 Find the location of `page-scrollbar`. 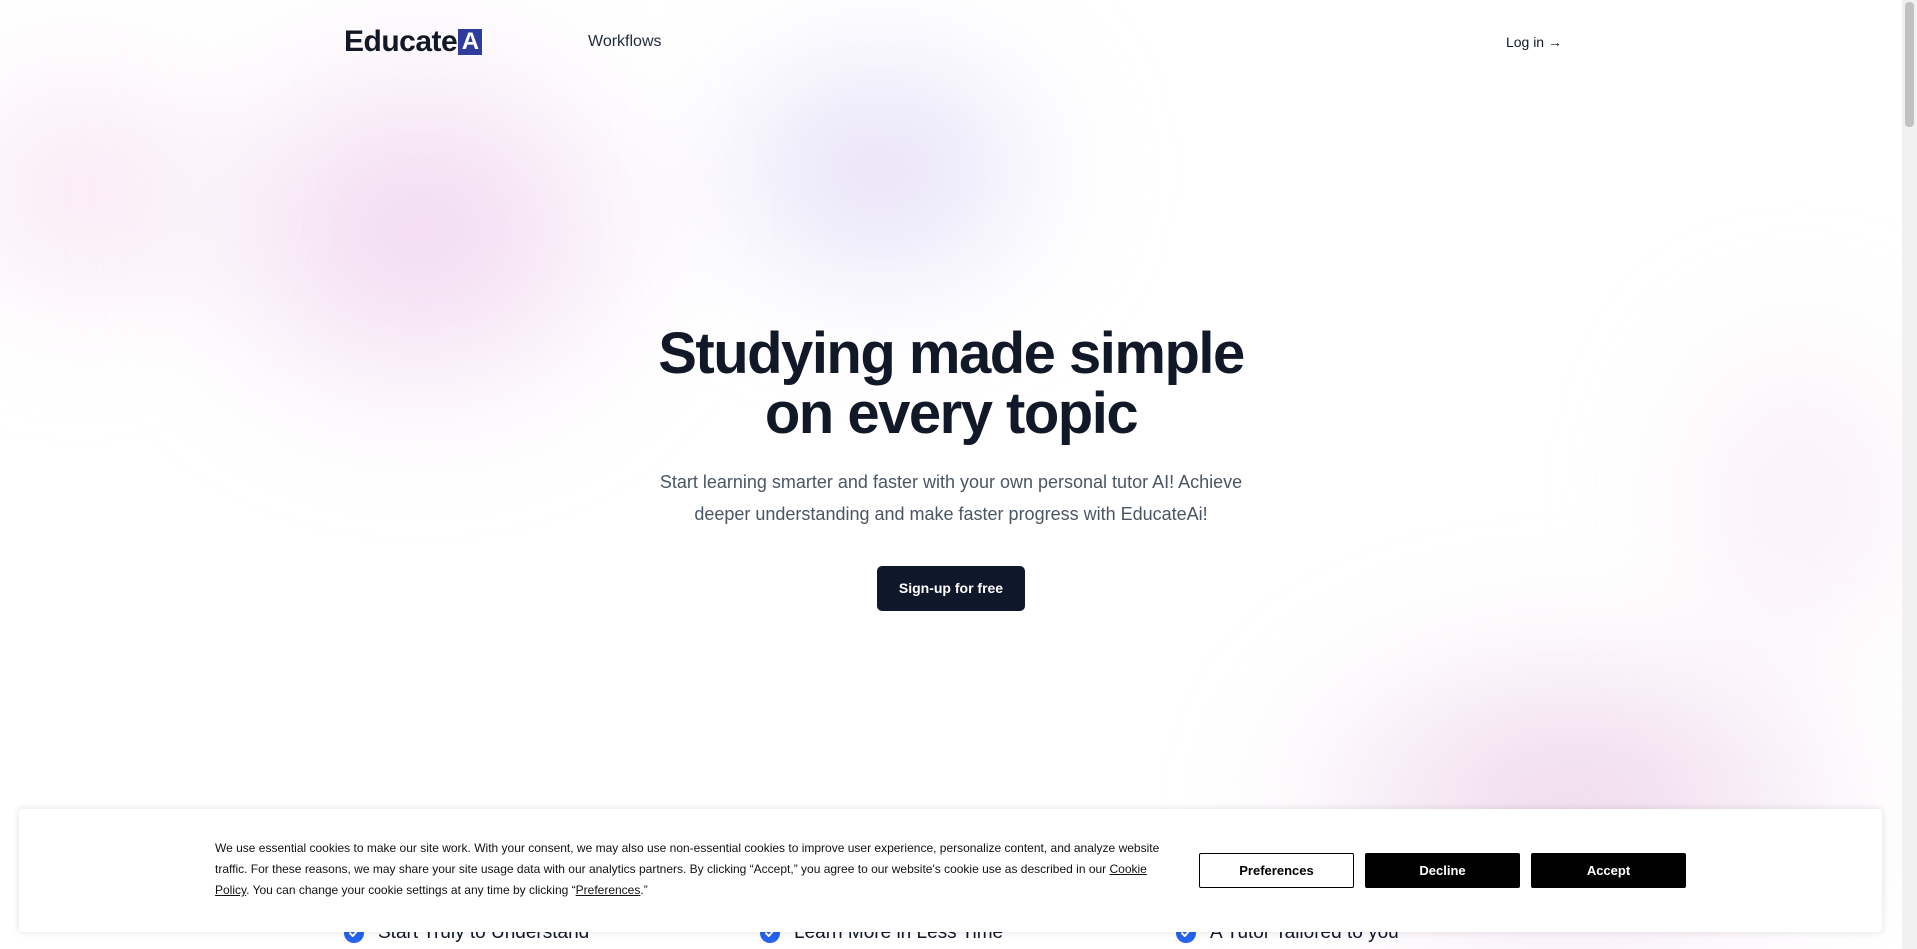

page-scrollbar is located at coordinates (1909, 474).